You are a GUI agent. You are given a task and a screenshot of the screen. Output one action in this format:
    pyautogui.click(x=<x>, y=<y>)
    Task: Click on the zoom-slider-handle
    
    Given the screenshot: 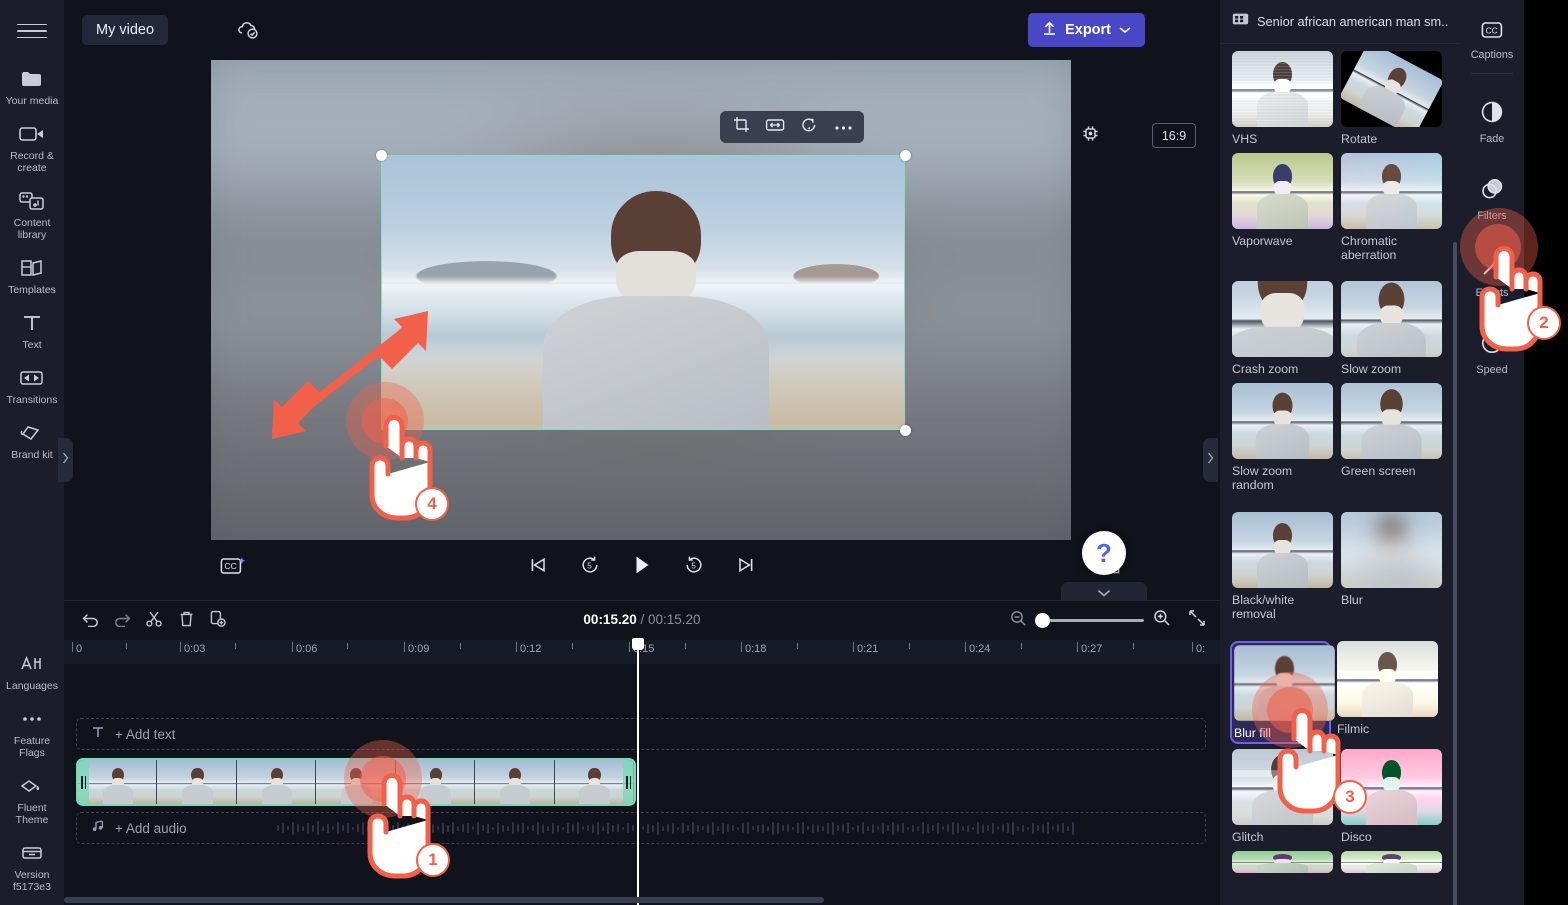 What is the action you would take?
    pyautogui.click(x=1042, y=621)
    